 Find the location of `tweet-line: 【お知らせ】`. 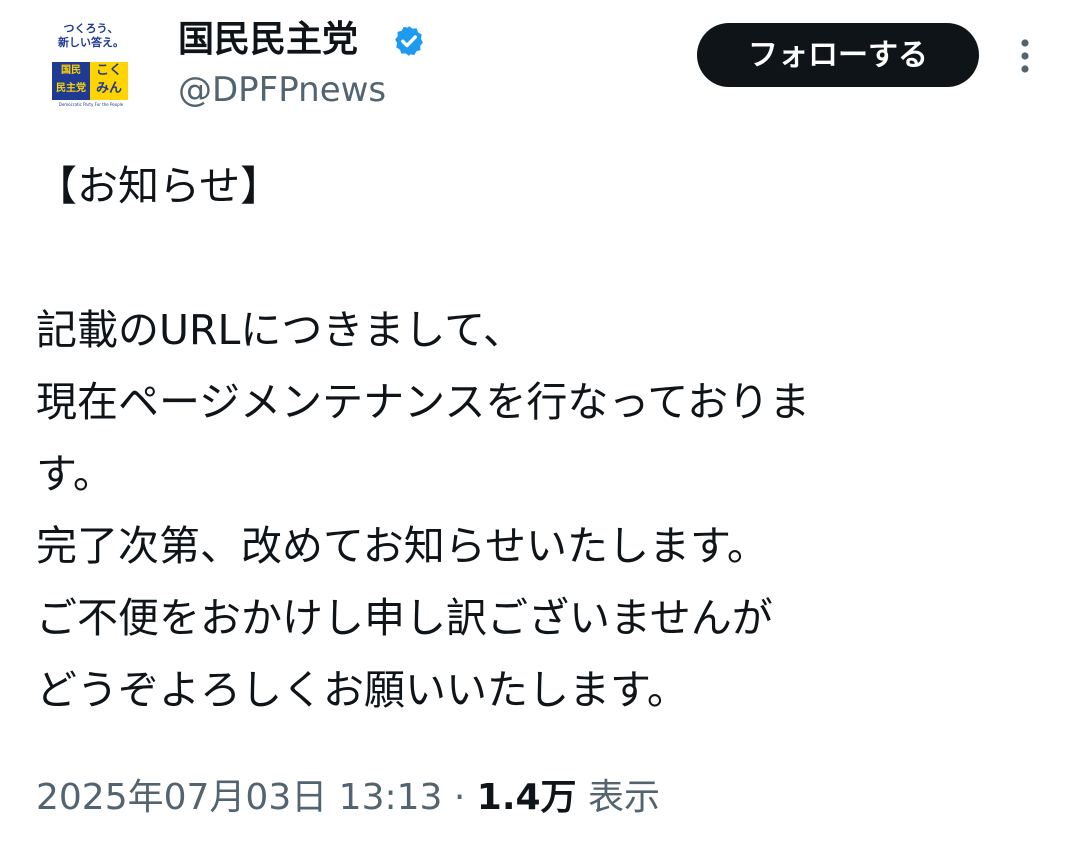

tweet-line: 【お知らせ】 is located at coordinates (159, 186).